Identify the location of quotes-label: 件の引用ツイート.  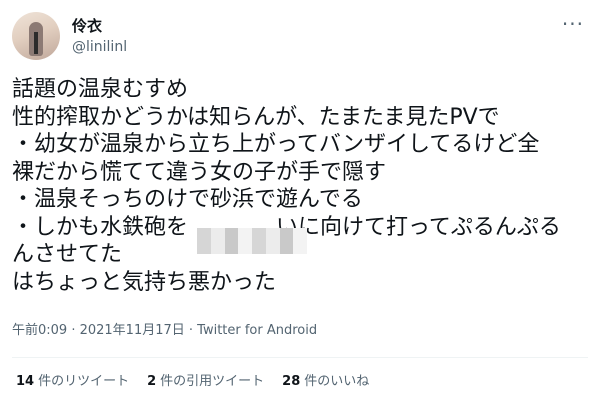
(212, 381).